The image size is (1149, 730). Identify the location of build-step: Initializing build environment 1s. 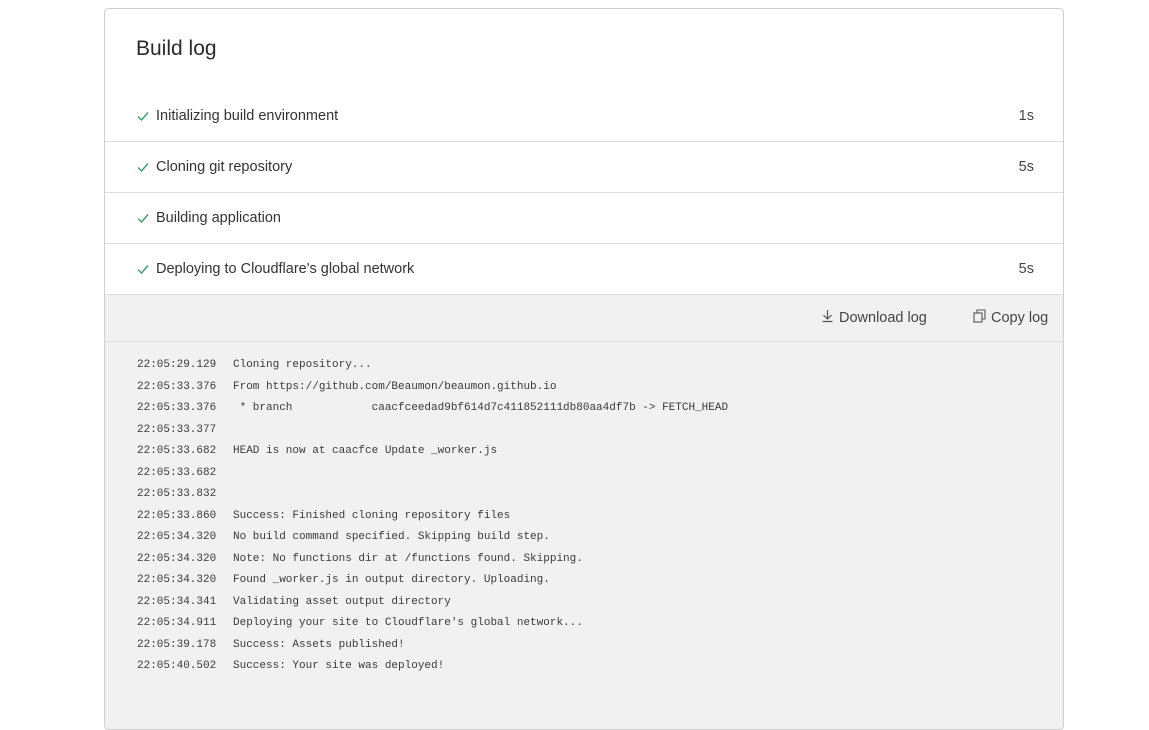
(584, 116).